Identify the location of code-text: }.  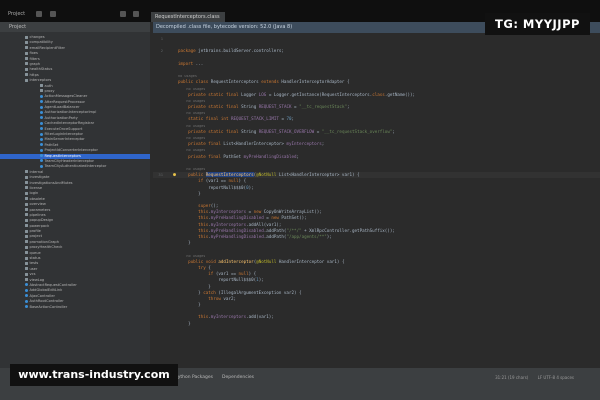
(184, 324).